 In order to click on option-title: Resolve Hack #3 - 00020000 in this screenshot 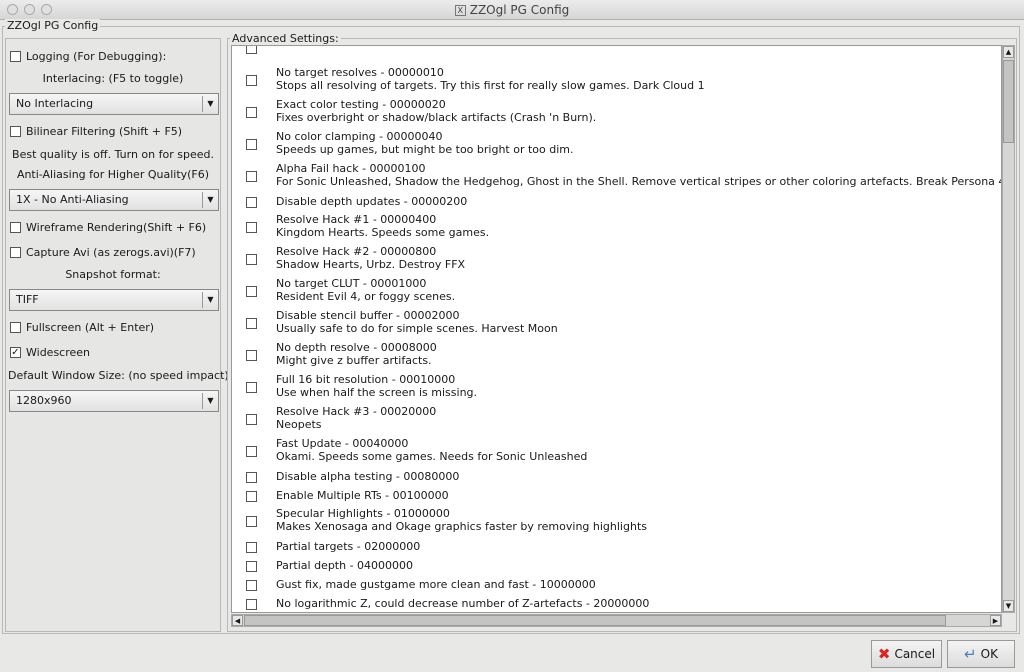, I will do `click(356, 411)`.